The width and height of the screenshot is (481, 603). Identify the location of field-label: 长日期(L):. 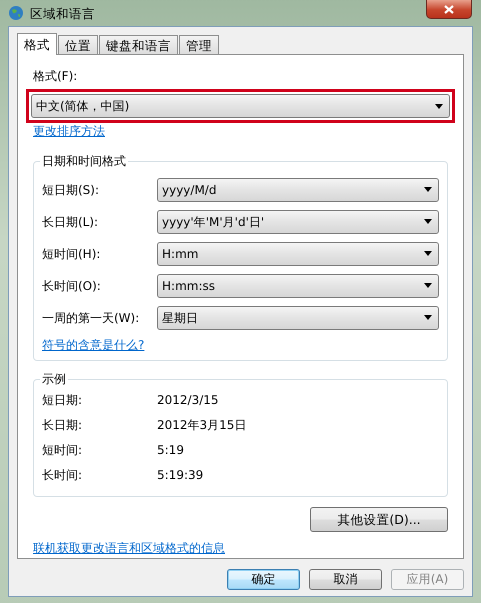
(71, 221).